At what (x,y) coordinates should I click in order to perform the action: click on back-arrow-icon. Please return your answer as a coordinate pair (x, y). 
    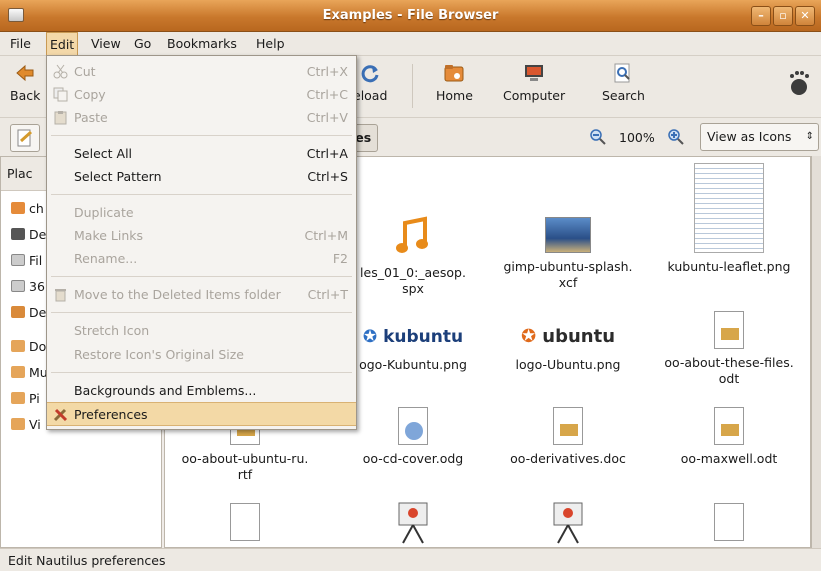
    Looking at the image, I should click on (25, 73).